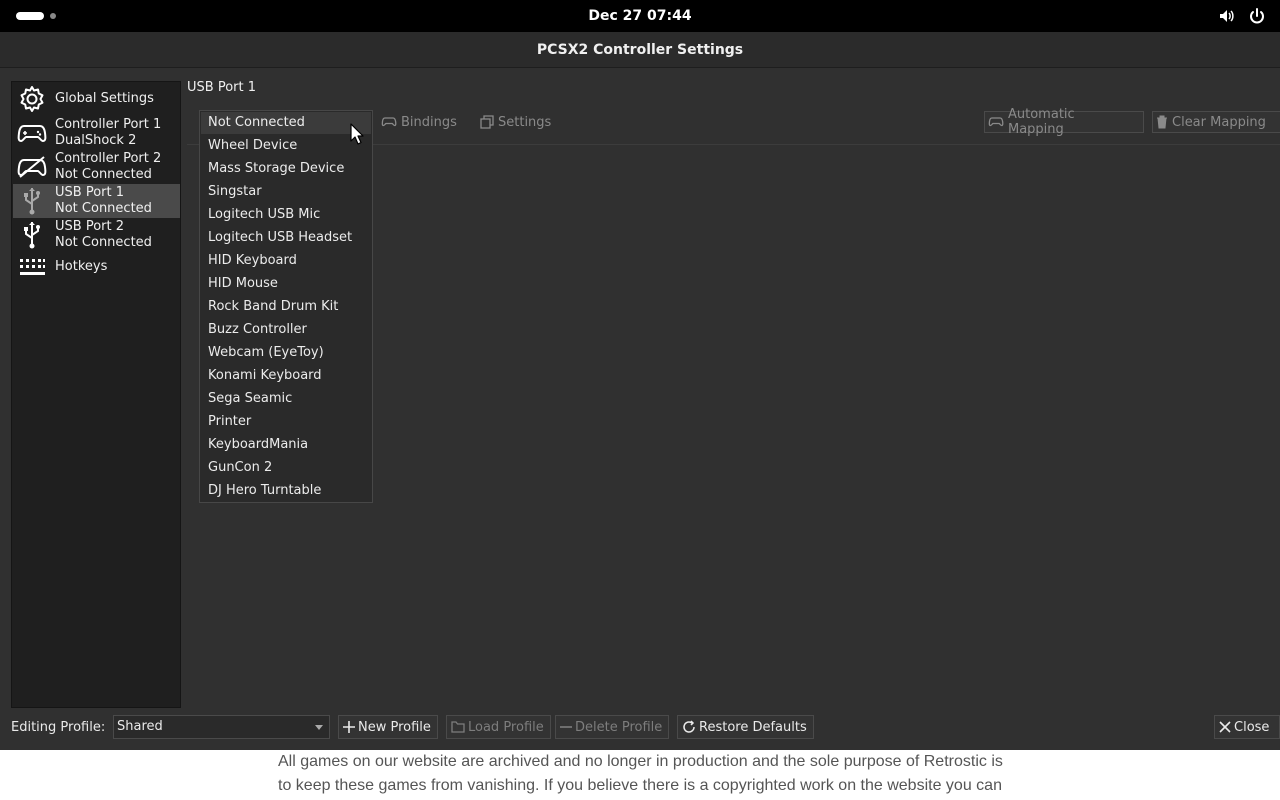 This screenshot has height=800, width=1280. I want to click on gamepad-disconnected-icon, so click(32, 167).